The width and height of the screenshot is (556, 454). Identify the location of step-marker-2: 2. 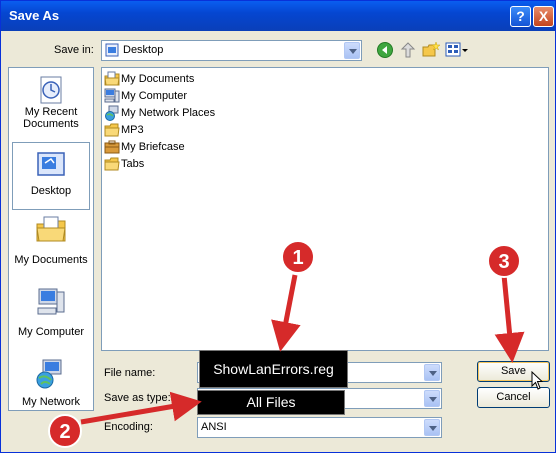
(65, 431).